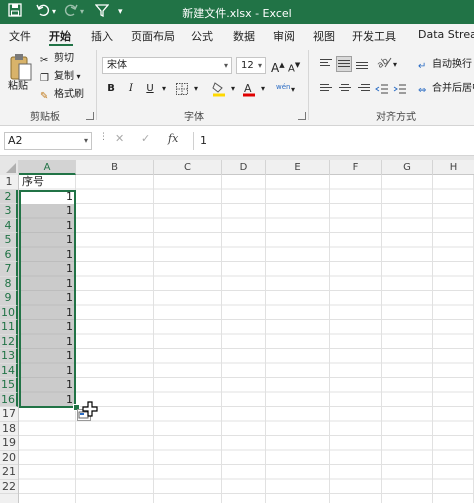 This screenshot has width=474, height=503. What do you see at coordinates (9, 472) in the screenshot?
I see `row-header-21: 21` at bounding box center [9, 472].